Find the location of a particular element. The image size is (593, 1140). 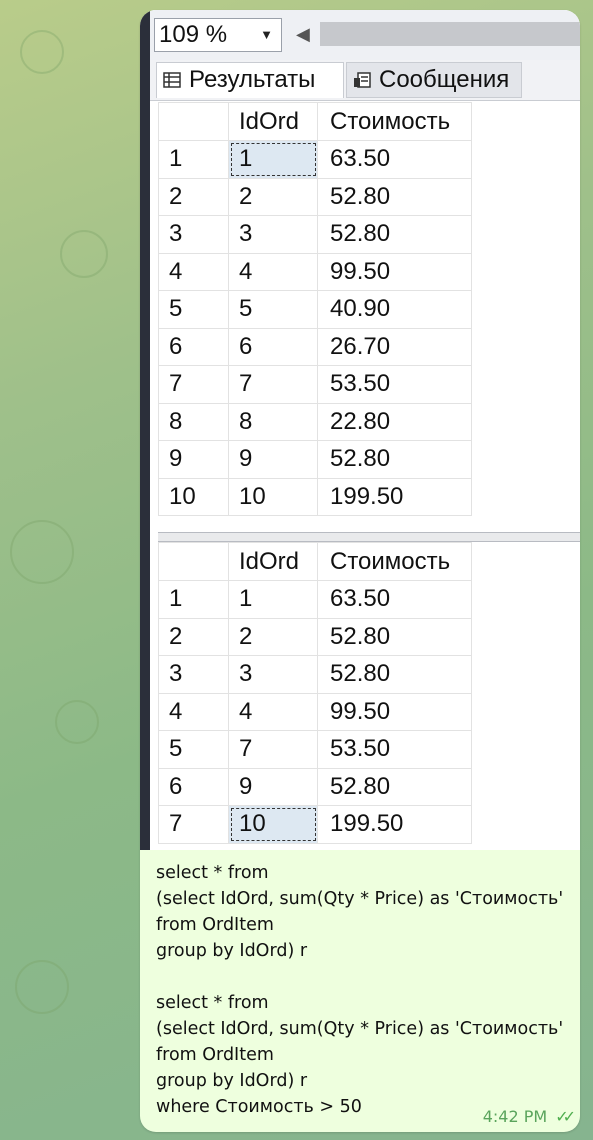

horizontal-scrollbar is located at coordinates (450, 34).